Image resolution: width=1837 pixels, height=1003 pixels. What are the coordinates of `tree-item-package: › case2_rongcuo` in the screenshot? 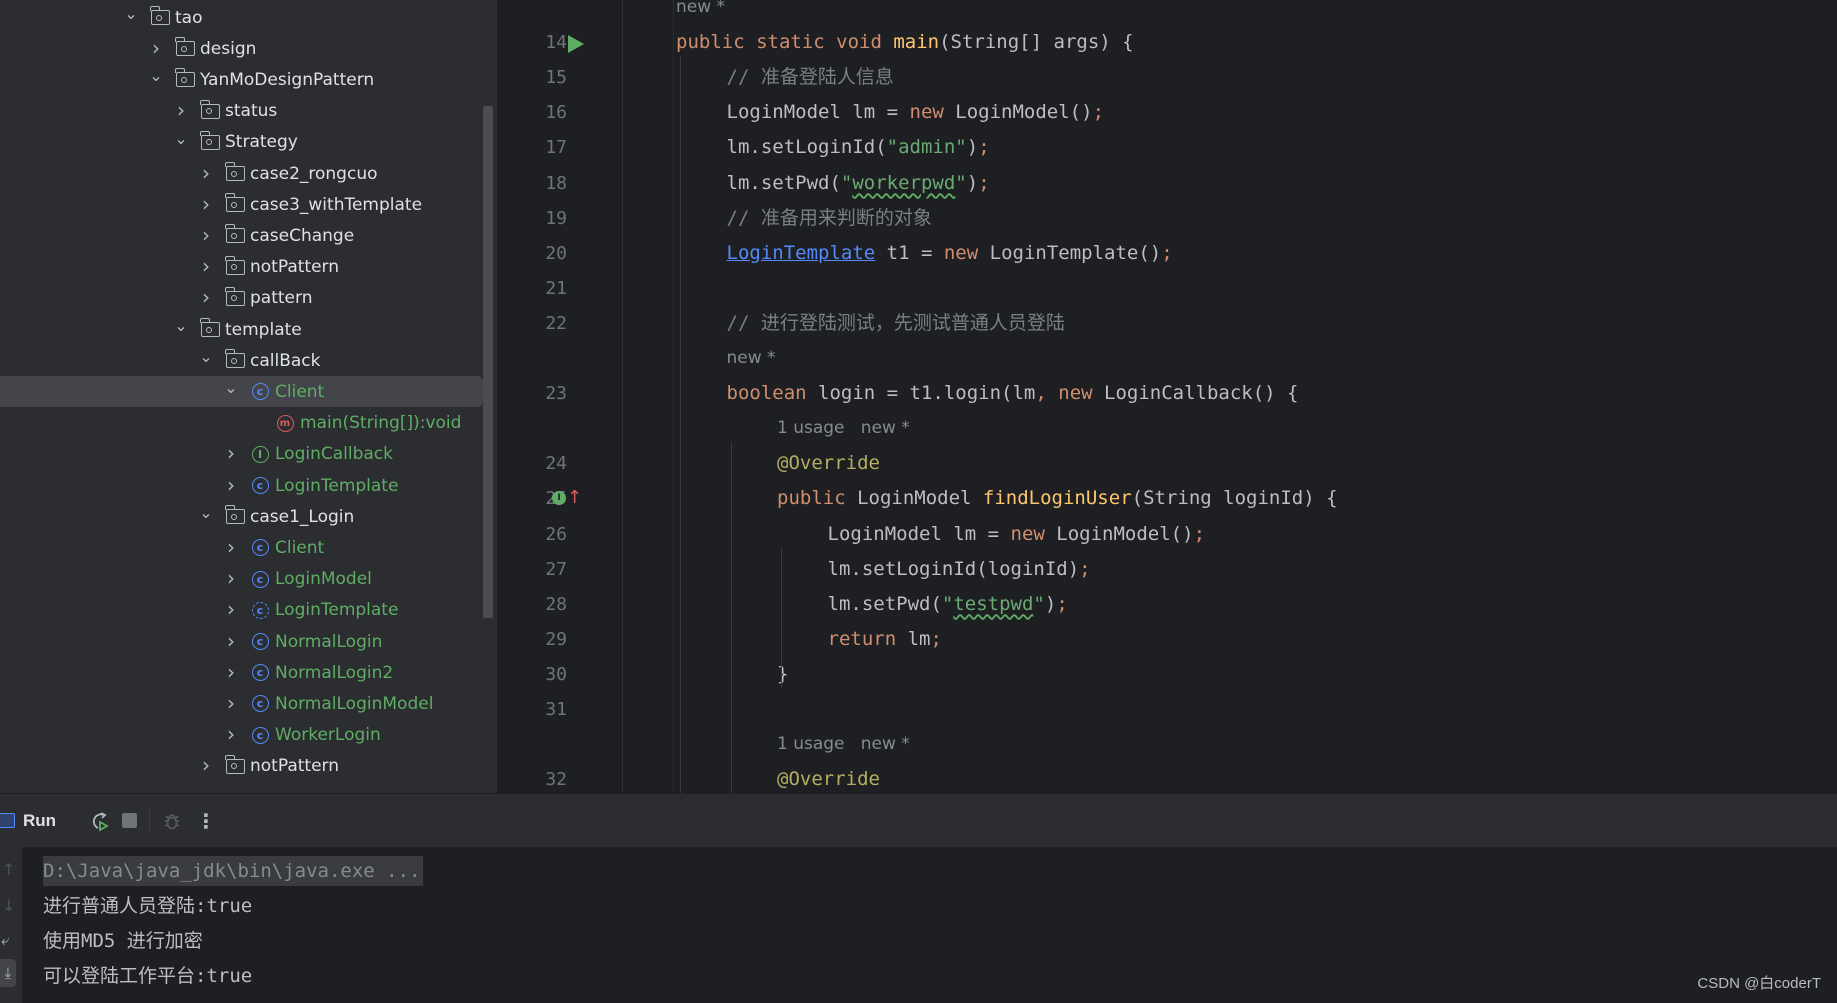 It's located at (241, 173).